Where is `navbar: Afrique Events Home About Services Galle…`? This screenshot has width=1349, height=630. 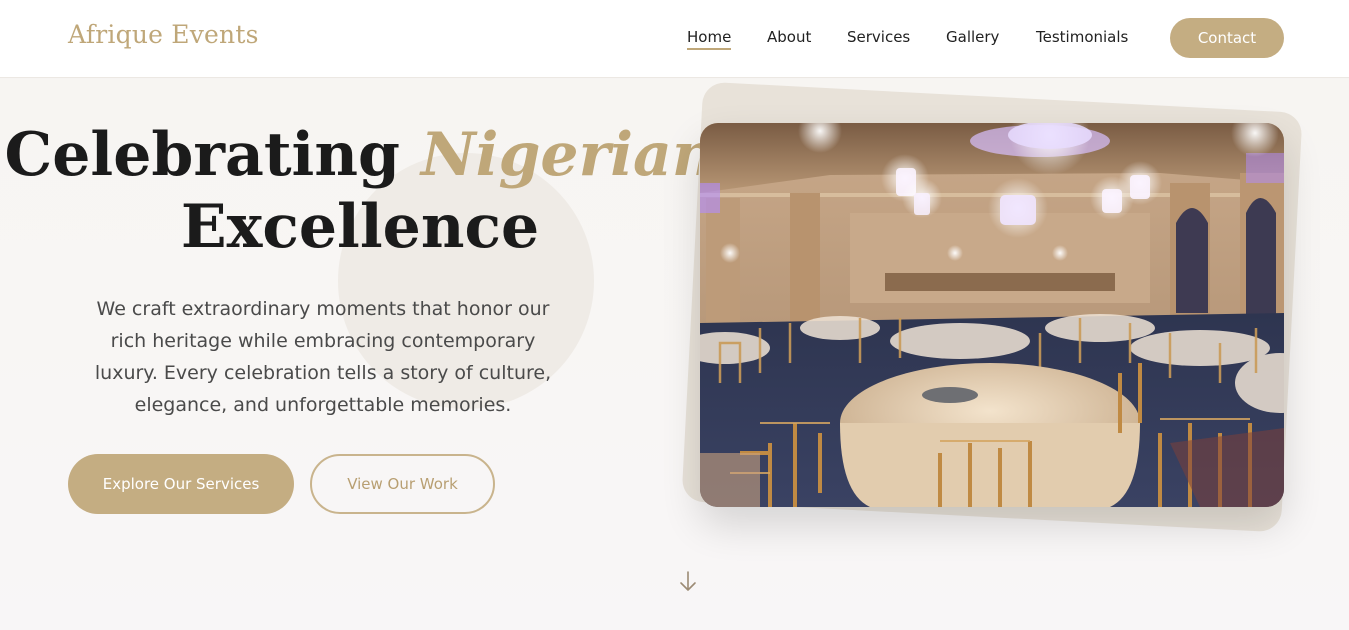 navbar: Afrique Events Home About Services Galle… is located at coordinates (674, 39).